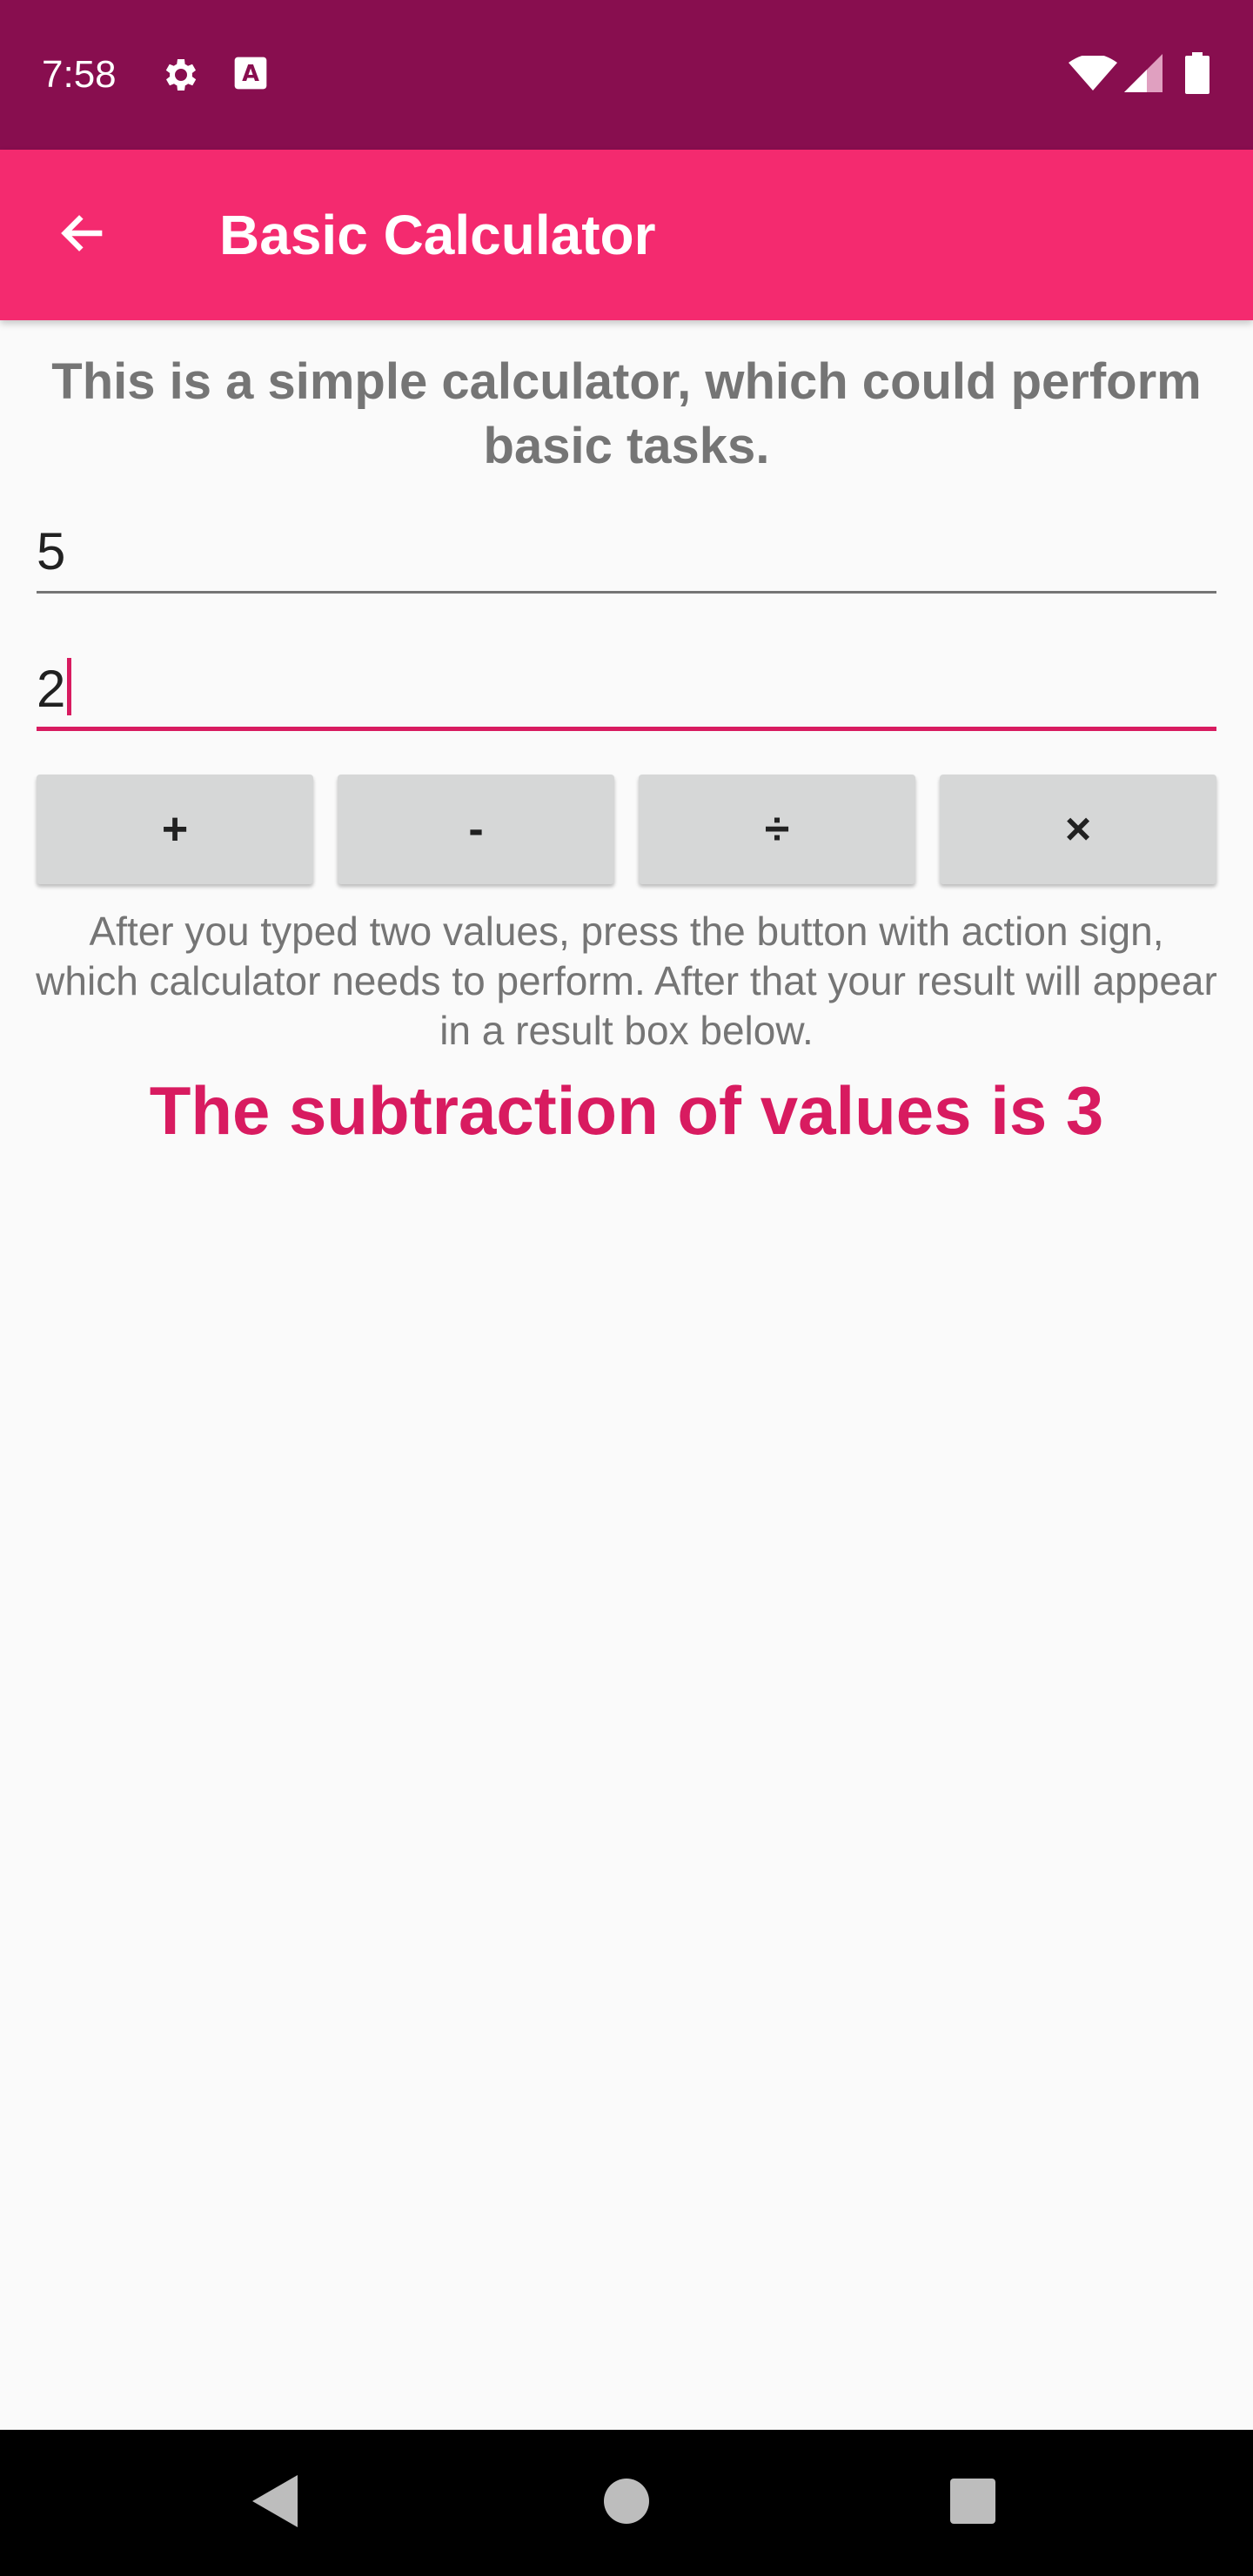 This screenshot has width=1253, height=2576. Describe the element at coordinates (626, 692) in the screenshot. I see `second-value-field: 2` at that location.